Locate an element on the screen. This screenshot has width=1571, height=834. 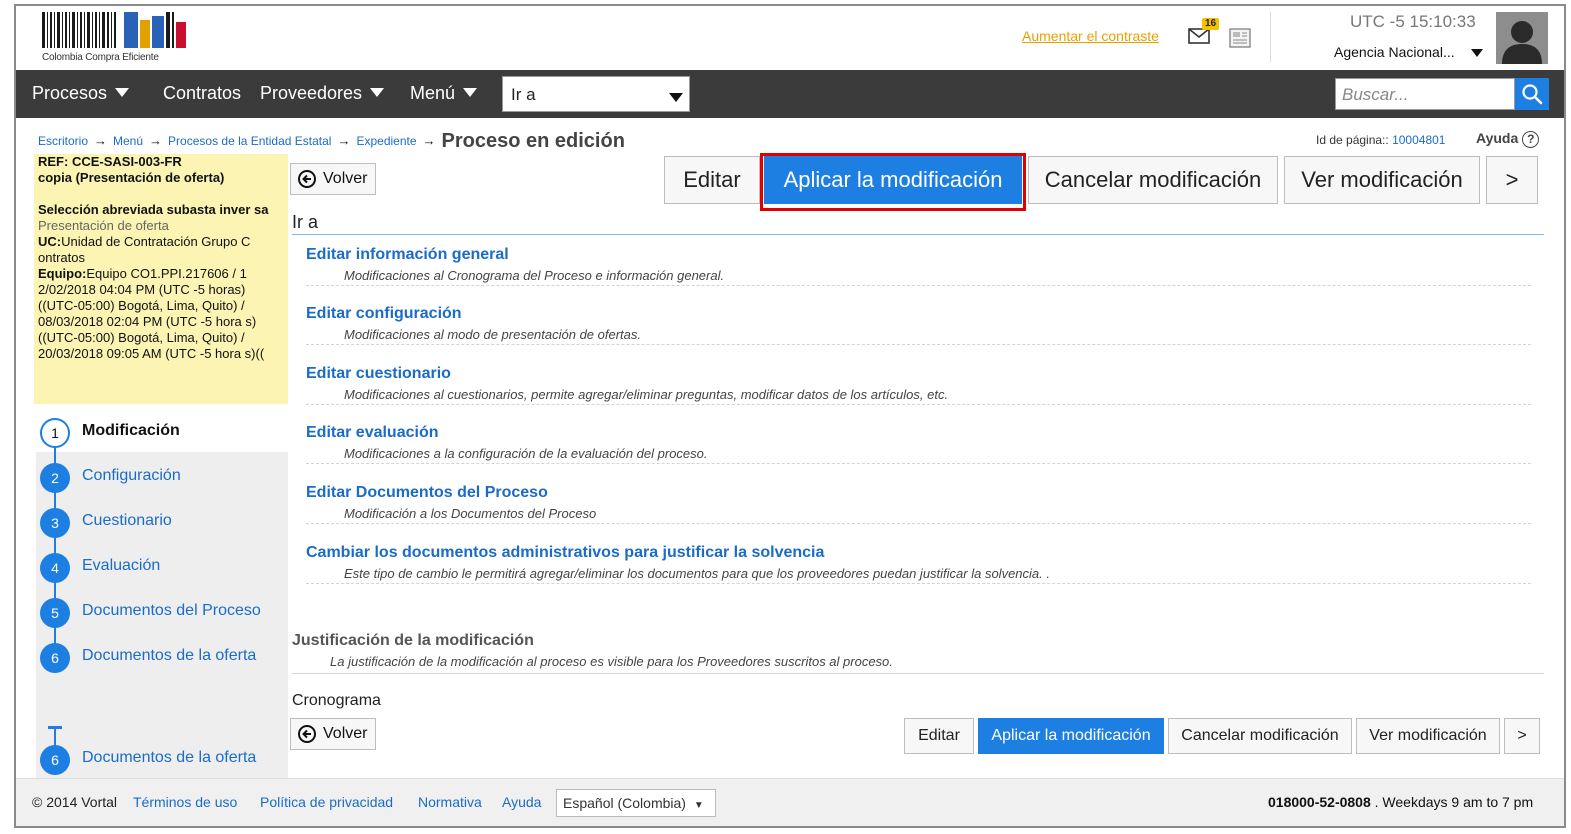
apply-modification-button-bottom: Aplicar la modificación is located at coordinates (1071, 736).